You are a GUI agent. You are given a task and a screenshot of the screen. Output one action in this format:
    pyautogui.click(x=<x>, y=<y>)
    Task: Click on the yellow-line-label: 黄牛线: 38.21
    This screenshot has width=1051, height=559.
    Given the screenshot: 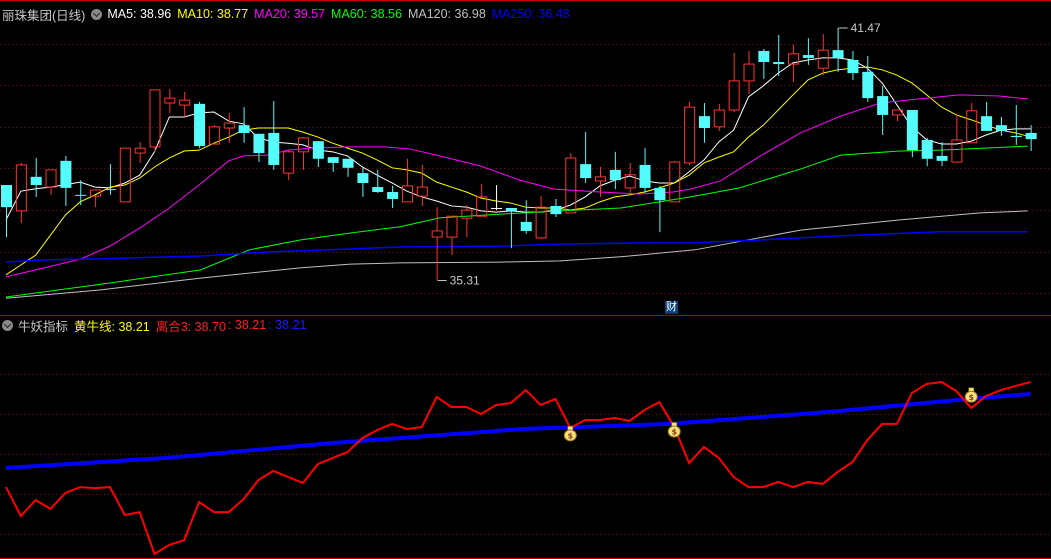 What is the action you would take?
    pyautogui.click(x=112, y=326)
    